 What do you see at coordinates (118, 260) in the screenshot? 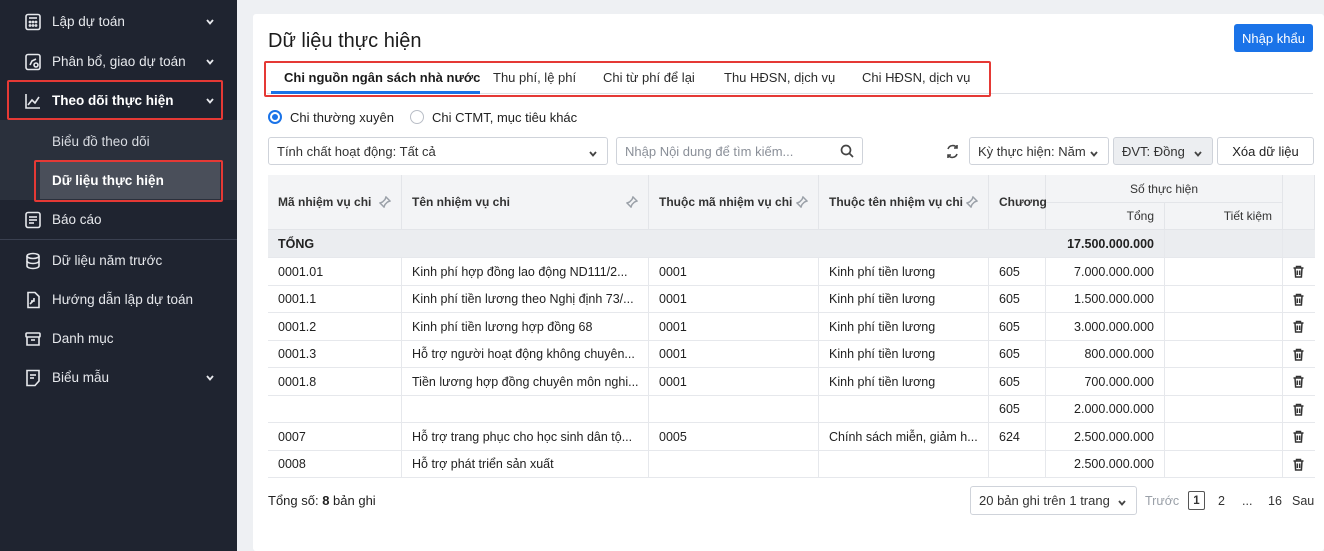
I see `nav-item-du-lieu-nam-truoc: Dữ liệu năm trước` at bounding box center [118, 260].